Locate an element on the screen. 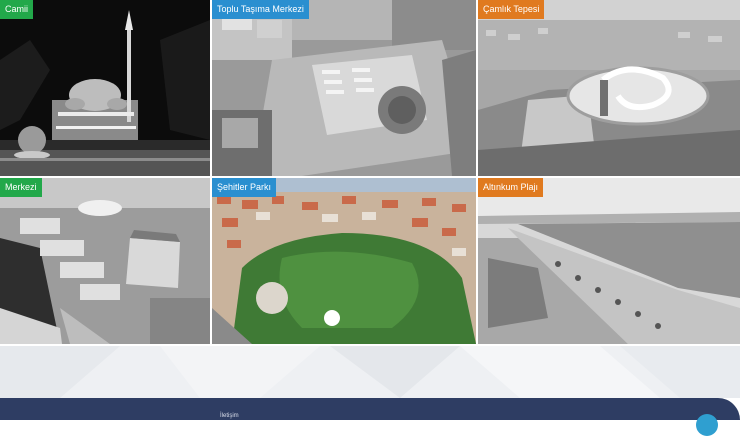  industrial-center-photo is located at coordinates (105, 261).